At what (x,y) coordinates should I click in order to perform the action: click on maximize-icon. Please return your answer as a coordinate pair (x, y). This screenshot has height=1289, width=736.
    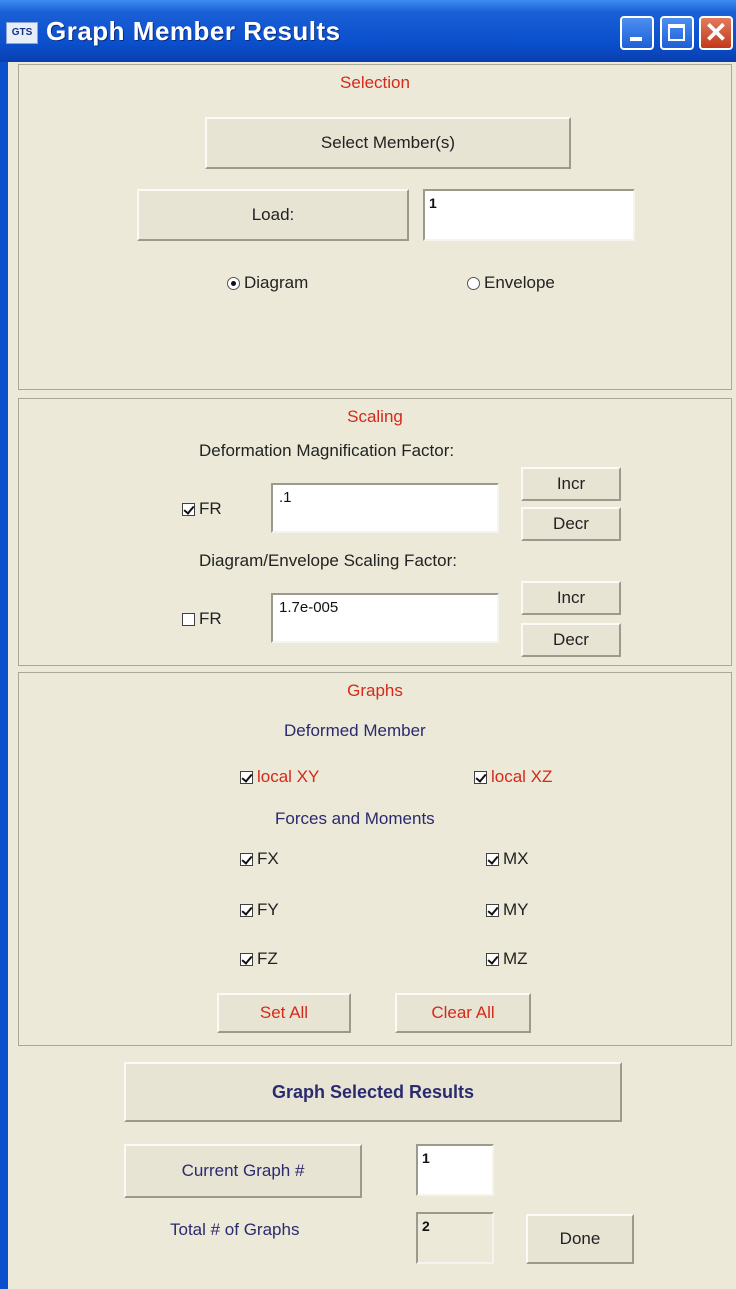
    Looking at the image, I should click on (676, 32).